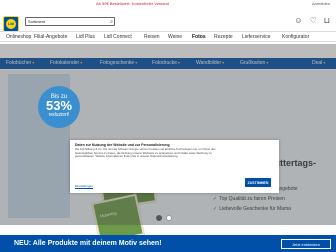  What do you see at coordinates (168, 19) in the screenshot?
I see `header: Lidl Sortiment ⌕ ☺ ♡ ⊔` at bounding box center [168, 19].